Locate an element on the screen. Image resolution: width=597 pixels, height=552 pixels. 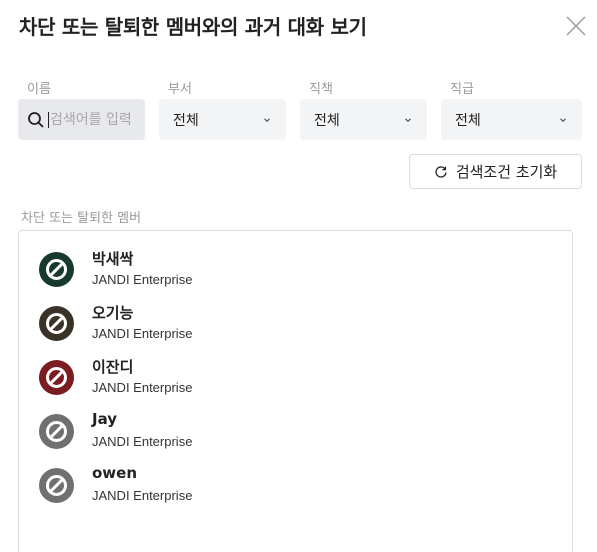
rank-select-value: 전체 is located at coordinates (468, 120).